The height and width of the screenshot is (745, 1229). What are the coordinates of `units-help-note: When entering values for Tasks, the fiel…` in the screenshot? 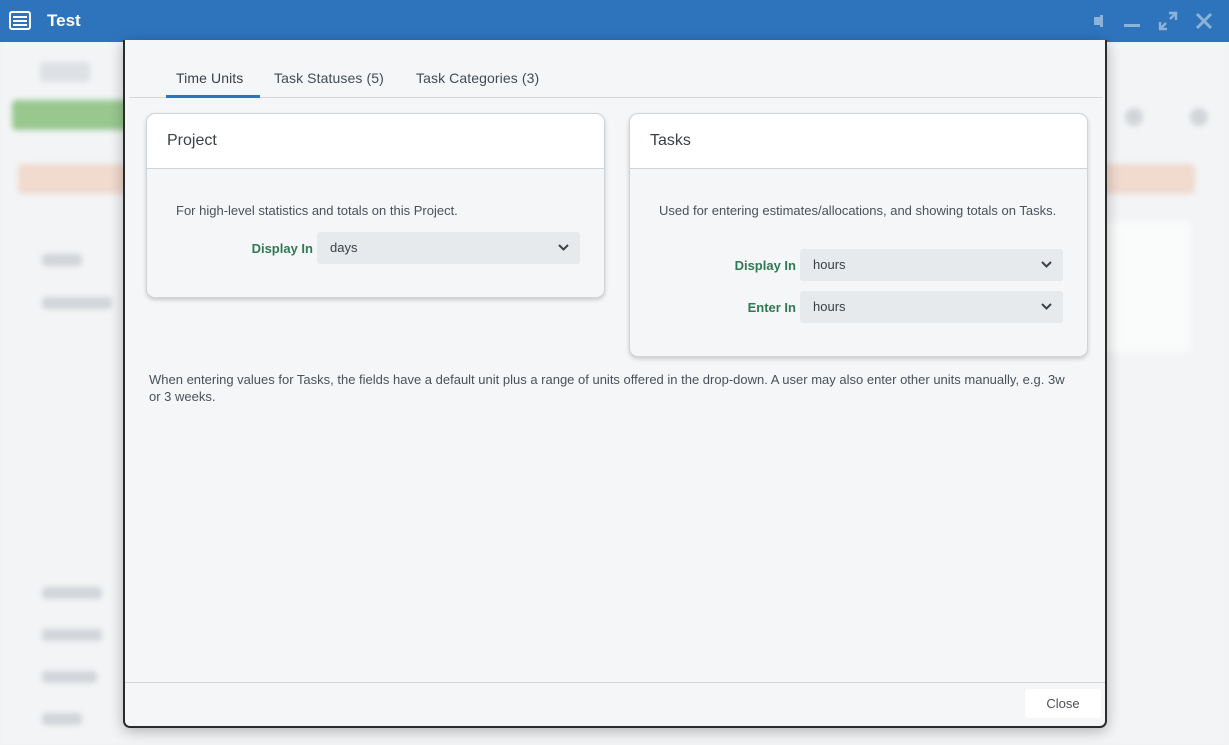 It's located at (607, 388).